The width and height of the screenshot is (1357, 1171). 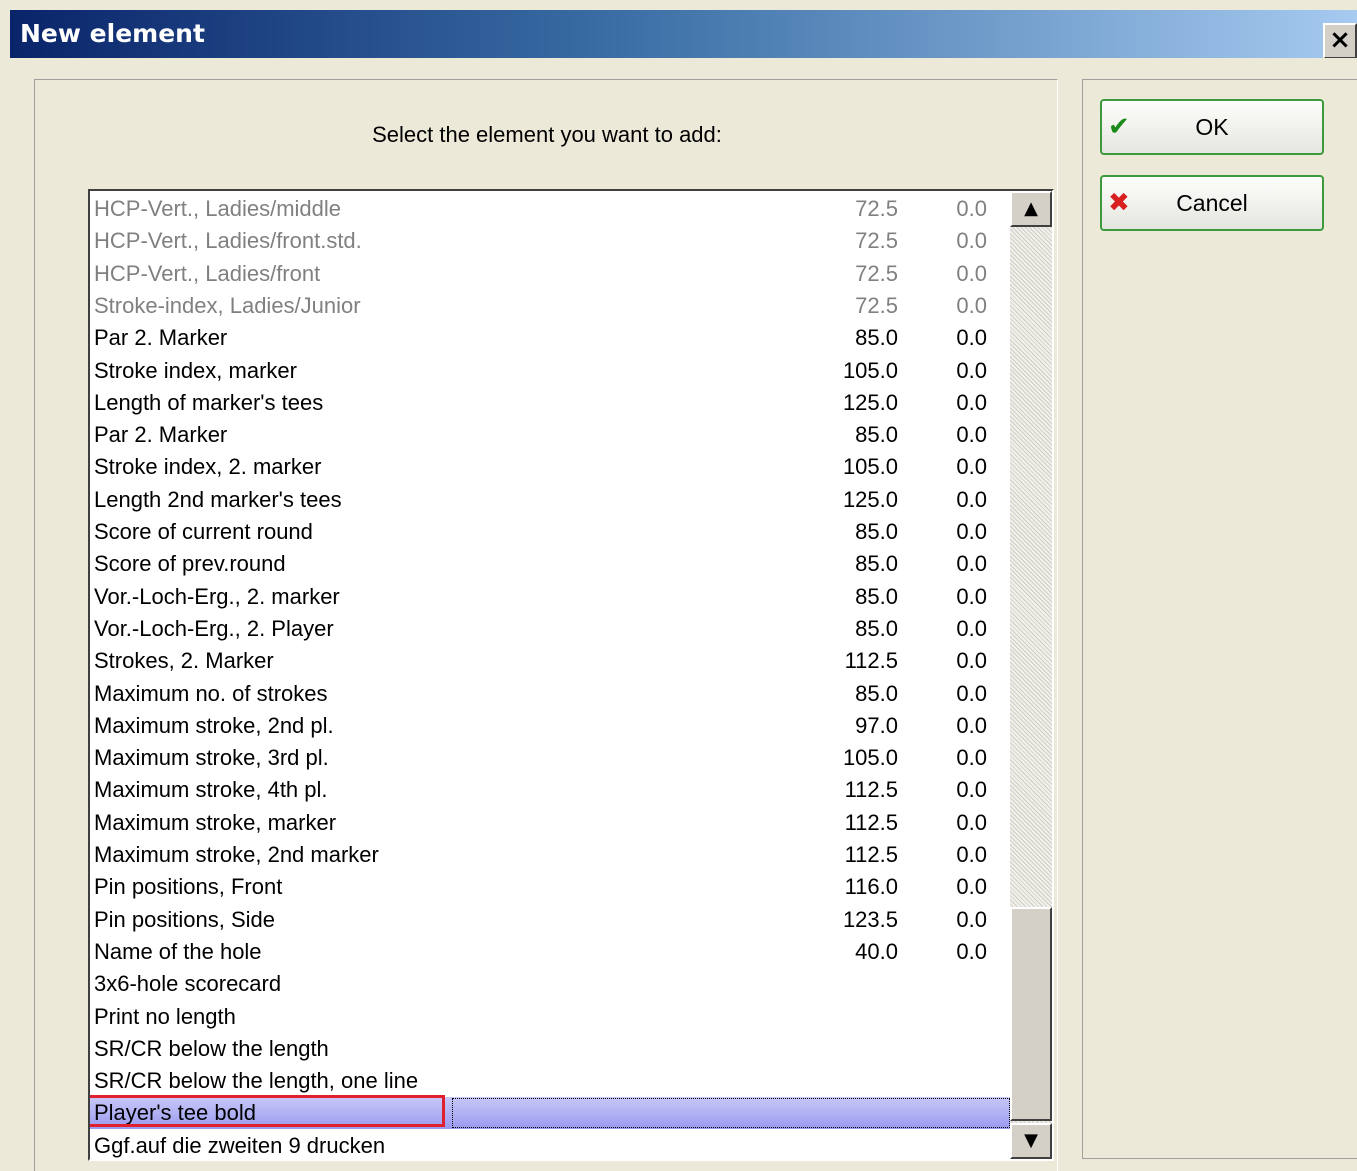 What do you see at coordinates (209, 402) in the screenshot?
I see `list-item-name: Length of marker's tees` at bounding box center [209, 402].